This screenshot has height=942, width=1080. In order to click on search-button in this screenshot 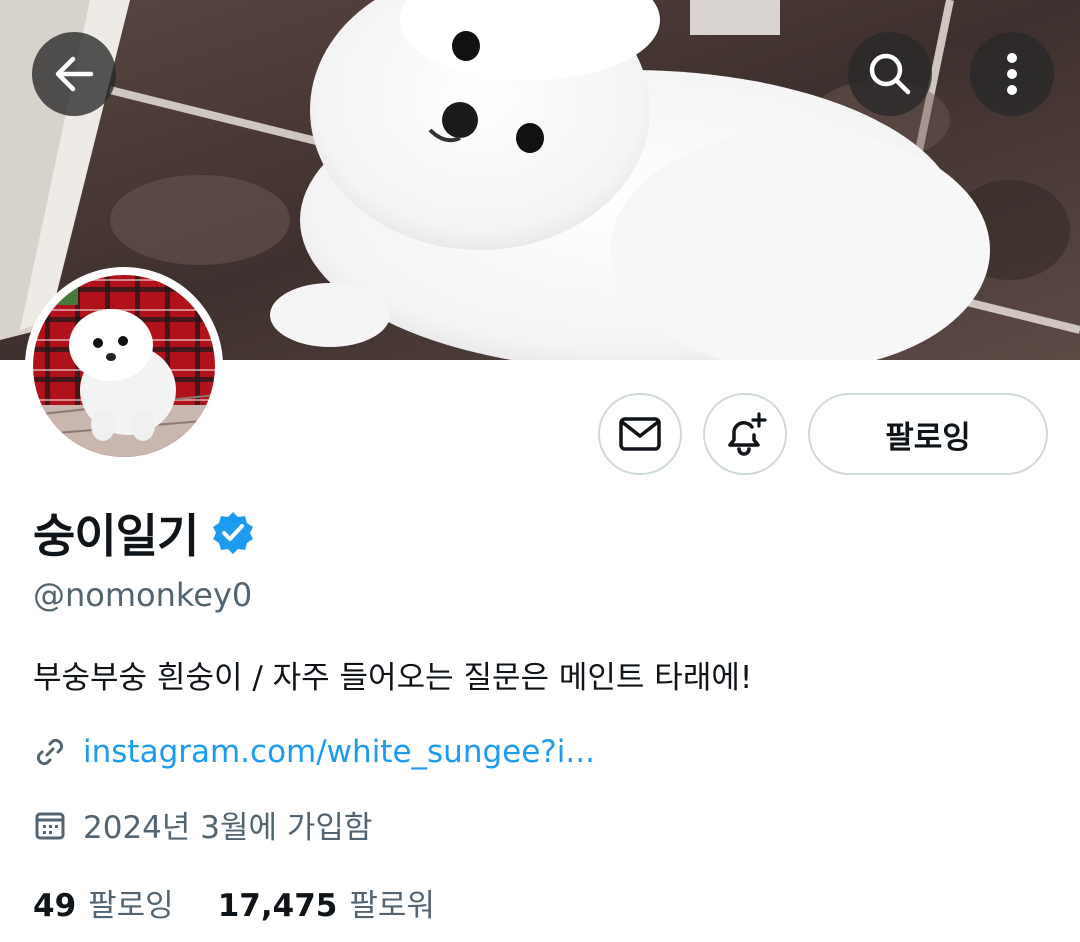, I will do `click(890, 74)`.